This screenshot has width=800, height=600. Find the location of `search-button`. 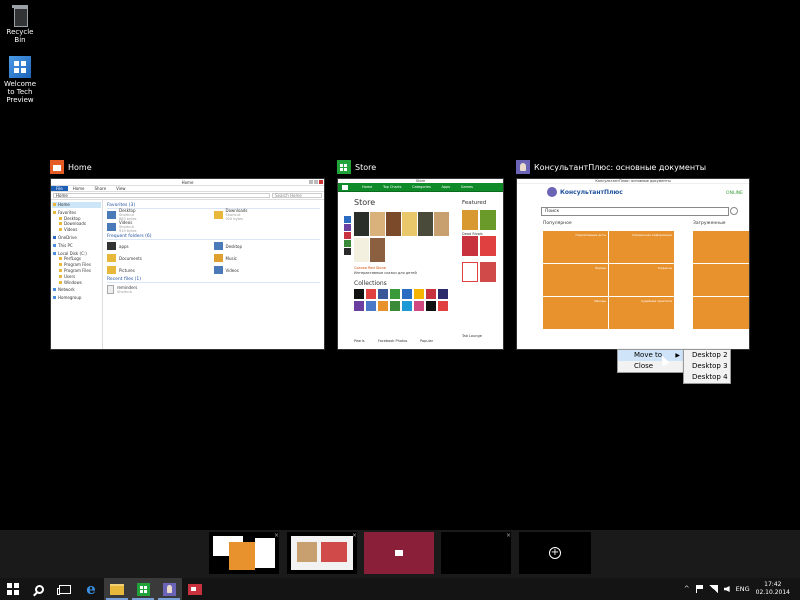

search-button is located at coordinates (39, 589).